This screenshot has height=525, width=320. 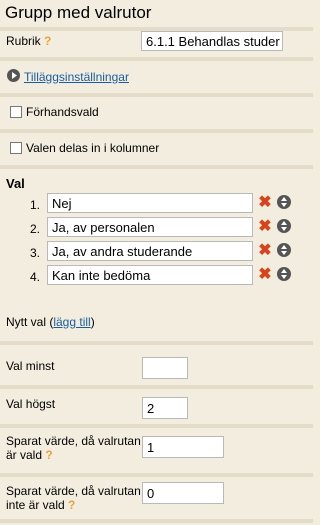 What do you see at coordinates (150, 251) in the screenshot?
I see `choice-input: Ja, av andra studerande` at bounding box center [150, 251].